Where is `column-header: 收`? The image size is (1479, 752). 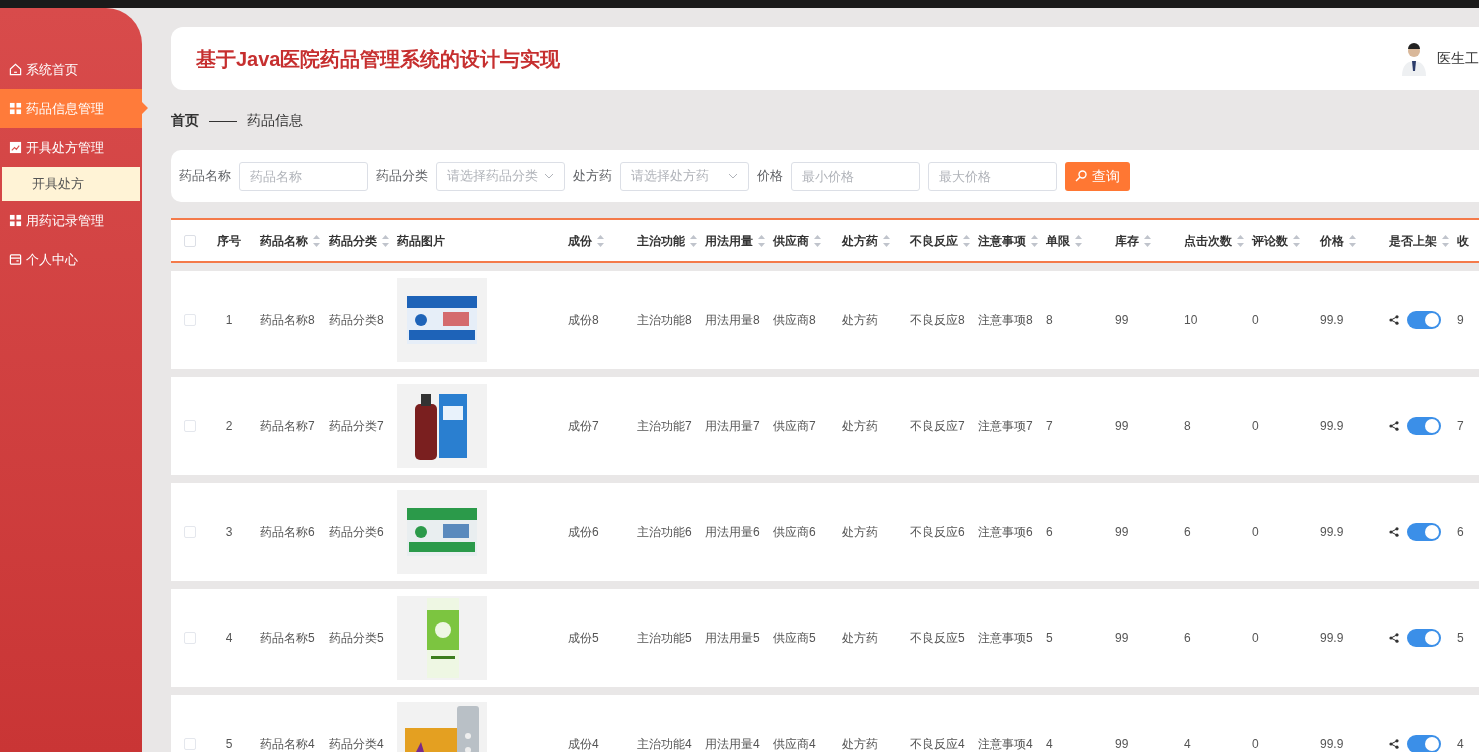 column-header: 收 is located at coordinates (1463, 241).